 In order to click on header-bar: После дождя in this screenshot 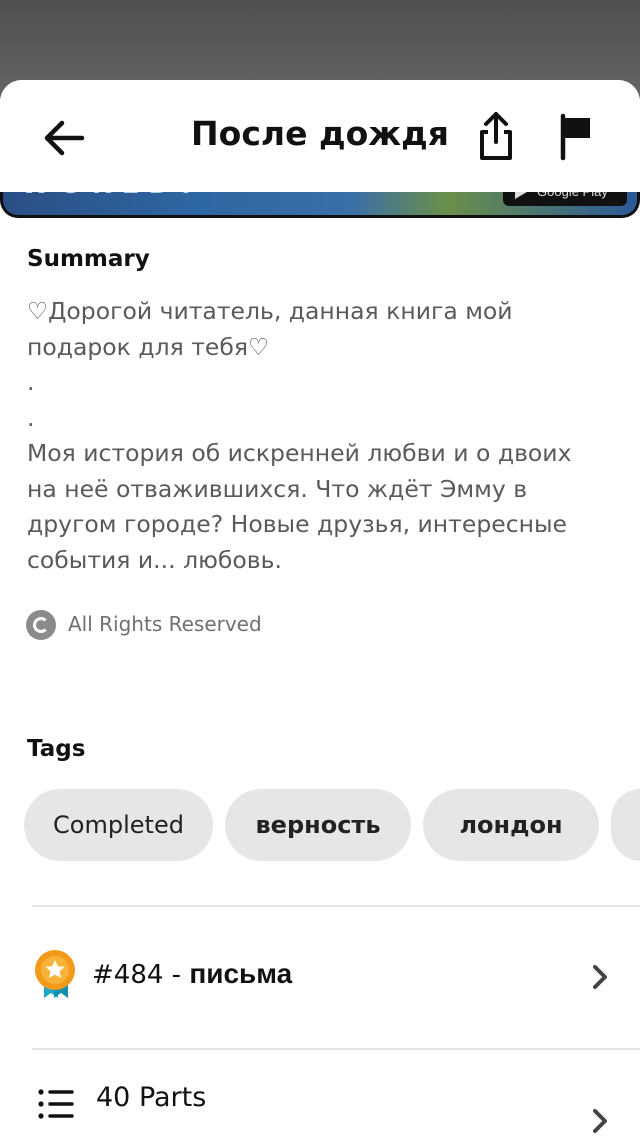, I will do `click(320, 136)`.